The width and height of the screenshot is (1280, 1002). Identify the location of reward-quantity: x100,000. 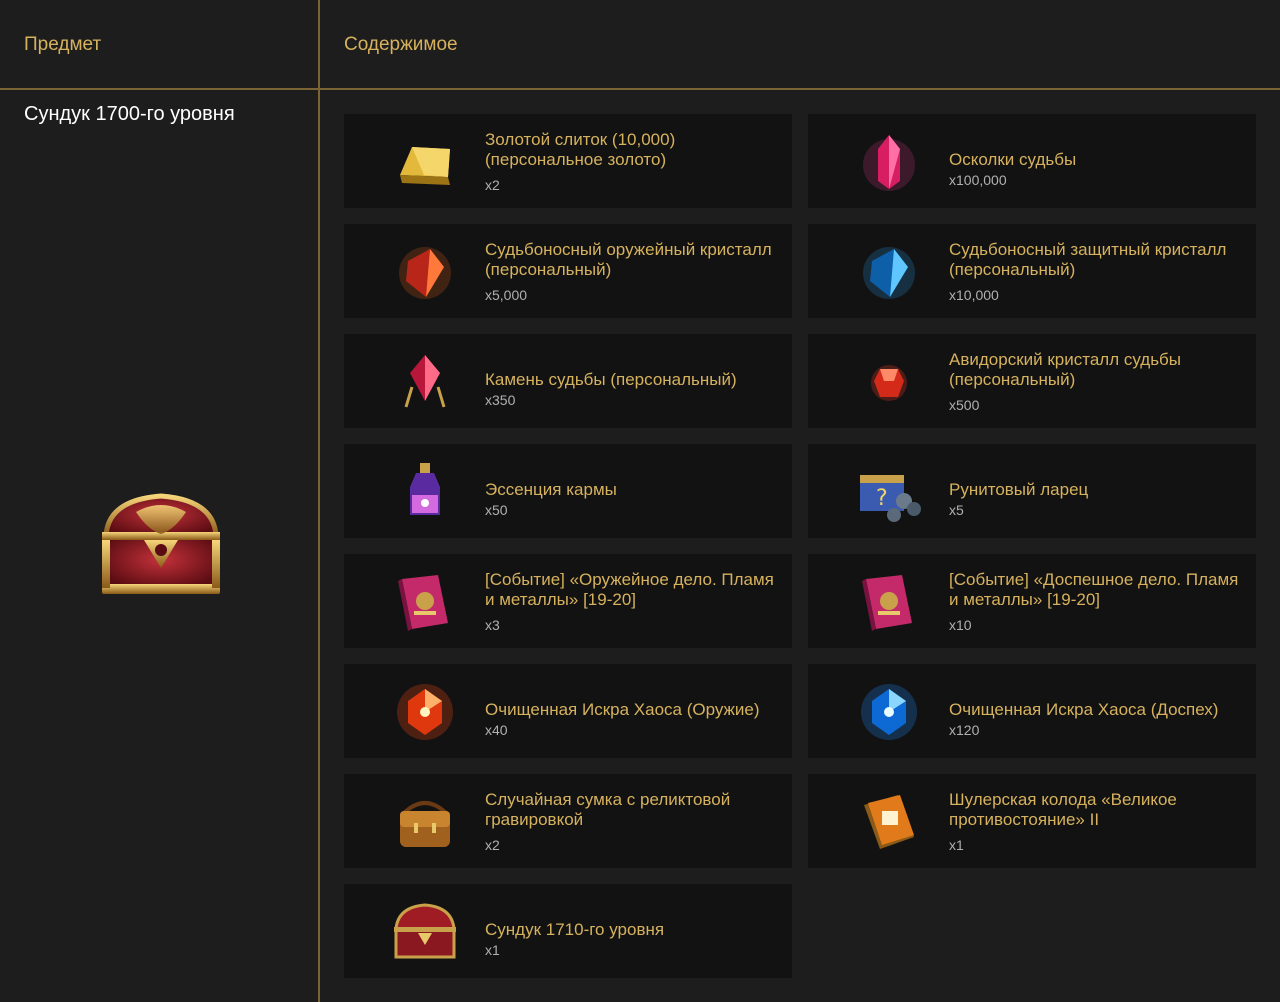
(978, 180).